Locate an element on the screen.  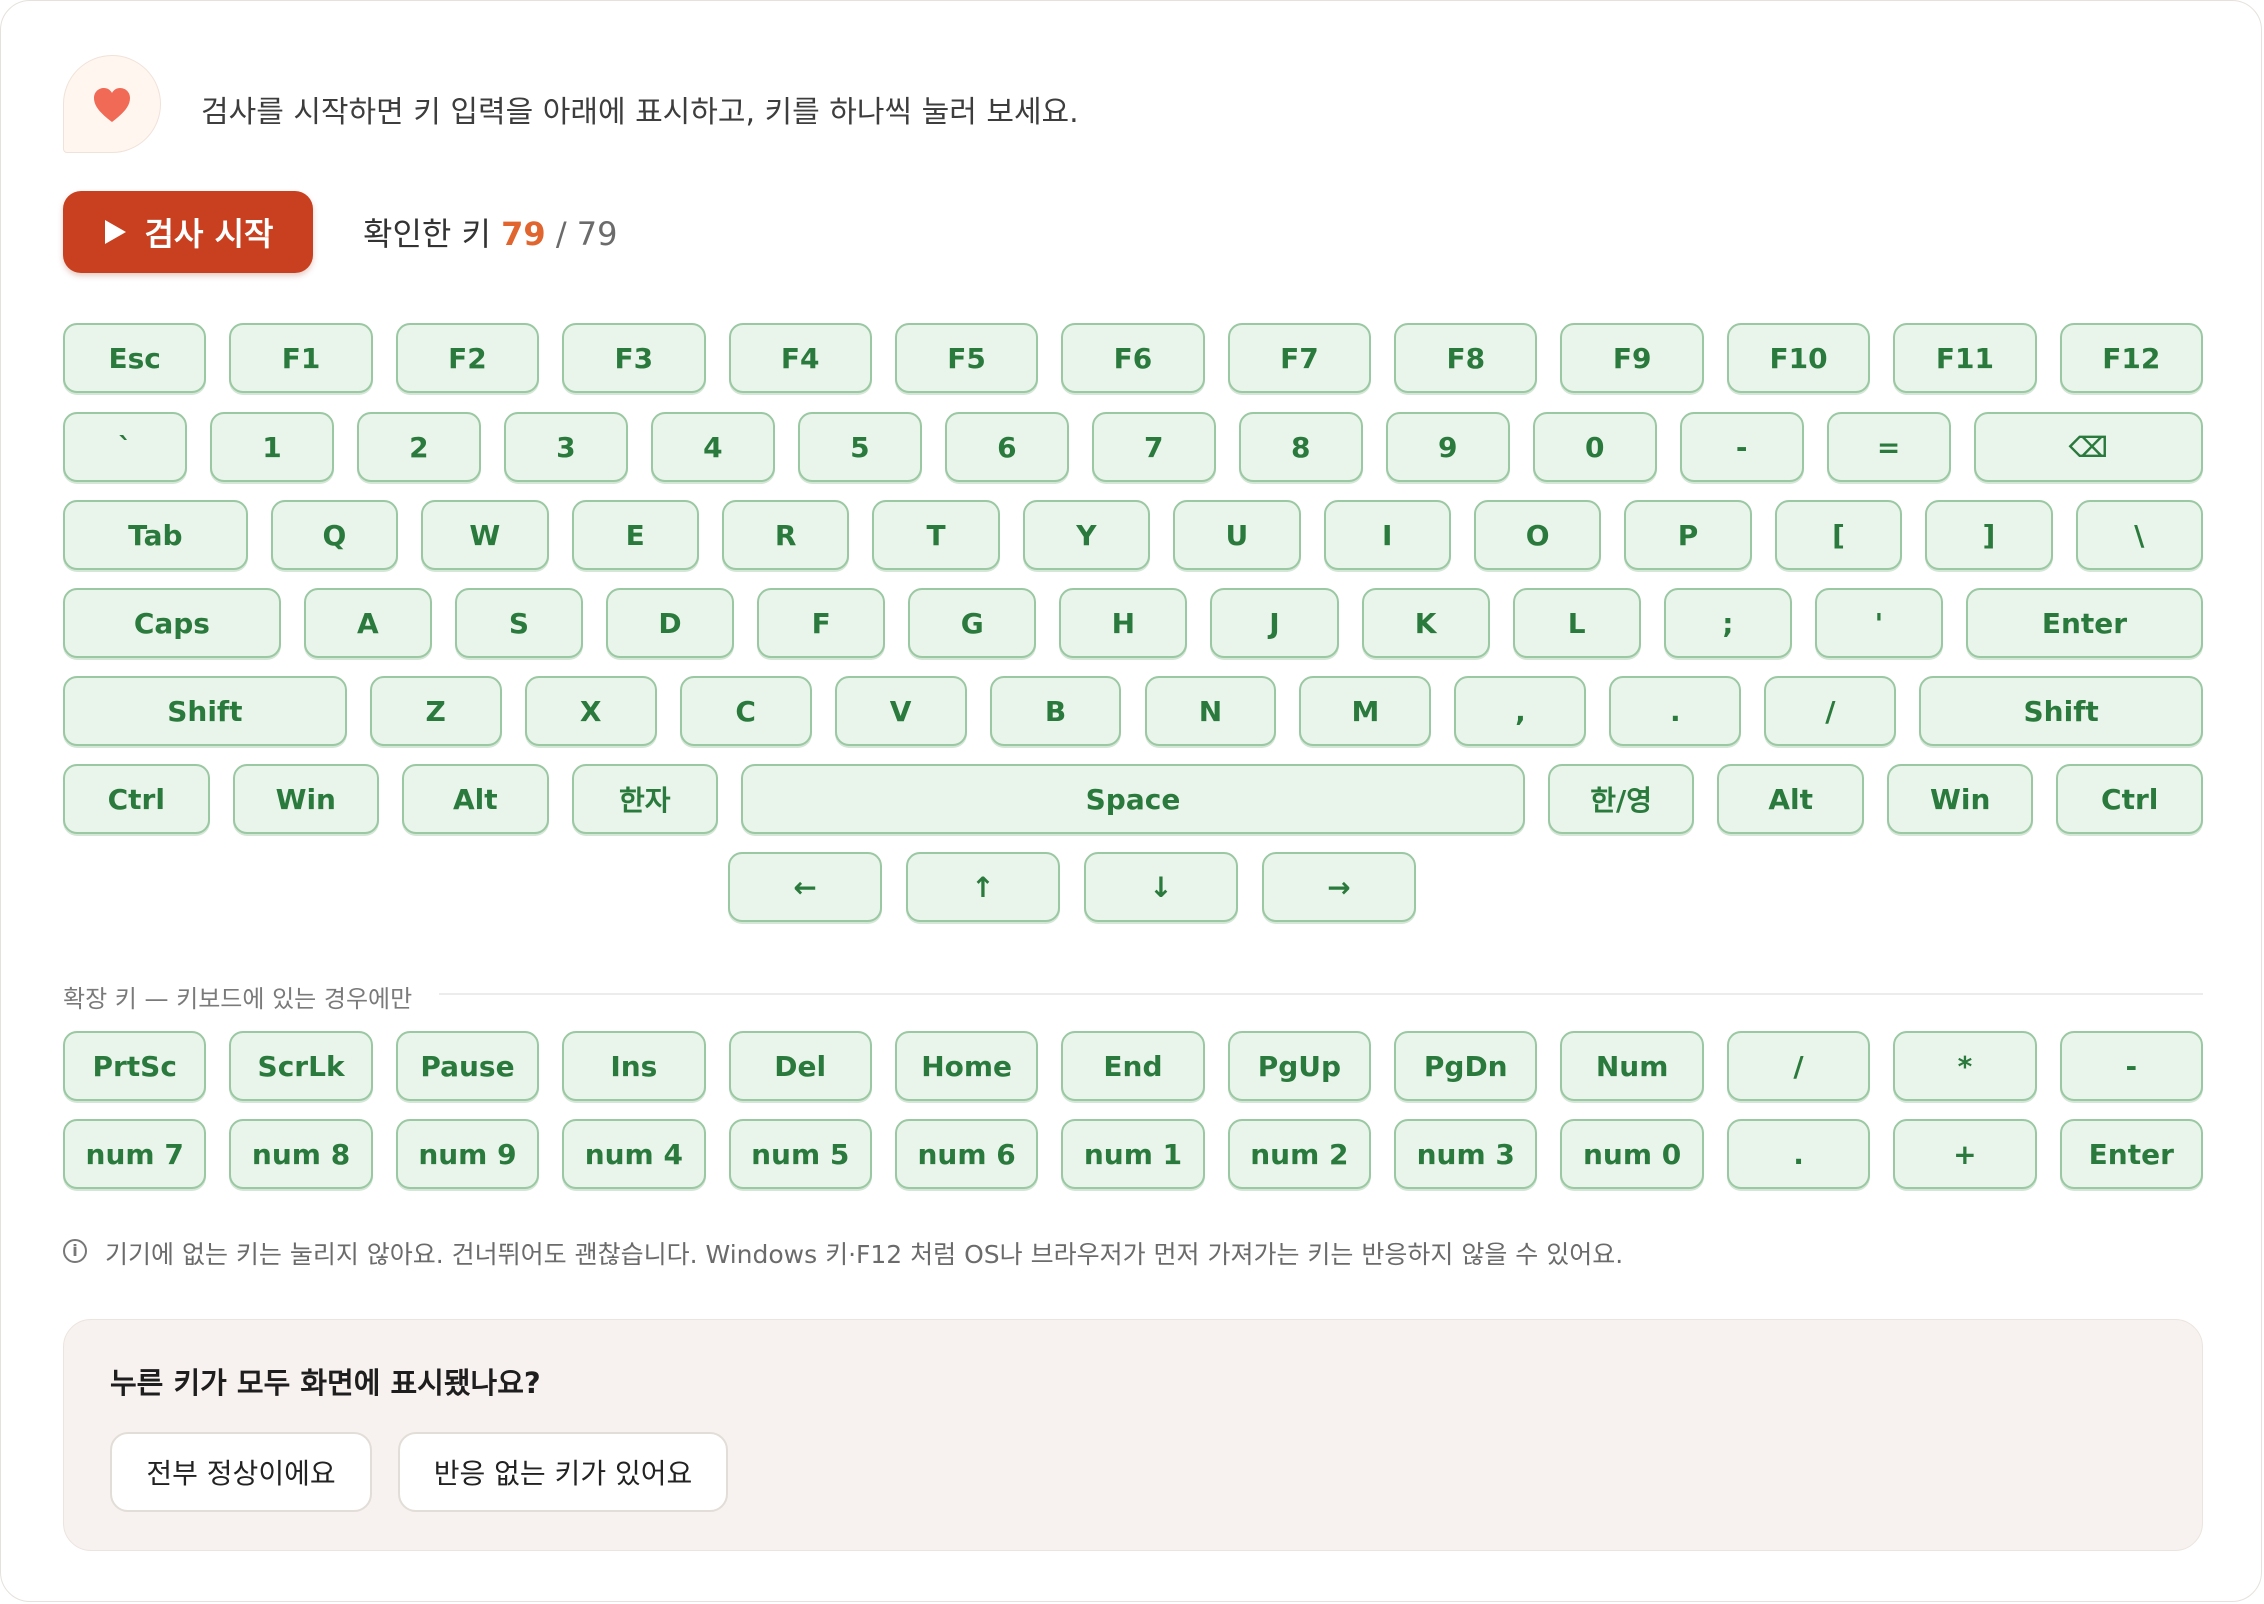
keyboard-key: Q is located at coordinates (334, 535).